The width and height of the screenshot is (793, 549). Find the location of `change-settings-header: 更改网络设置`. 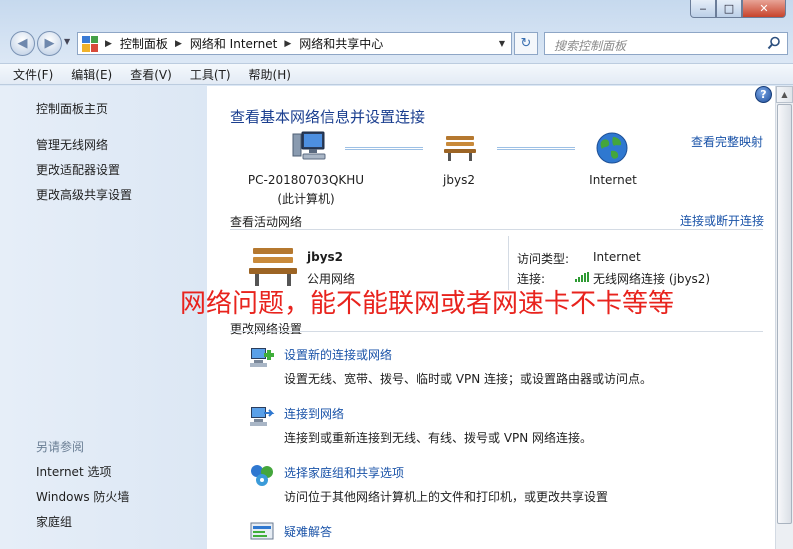

change-settings-header: 更改网络设置 is located at coordinates (266, 329).